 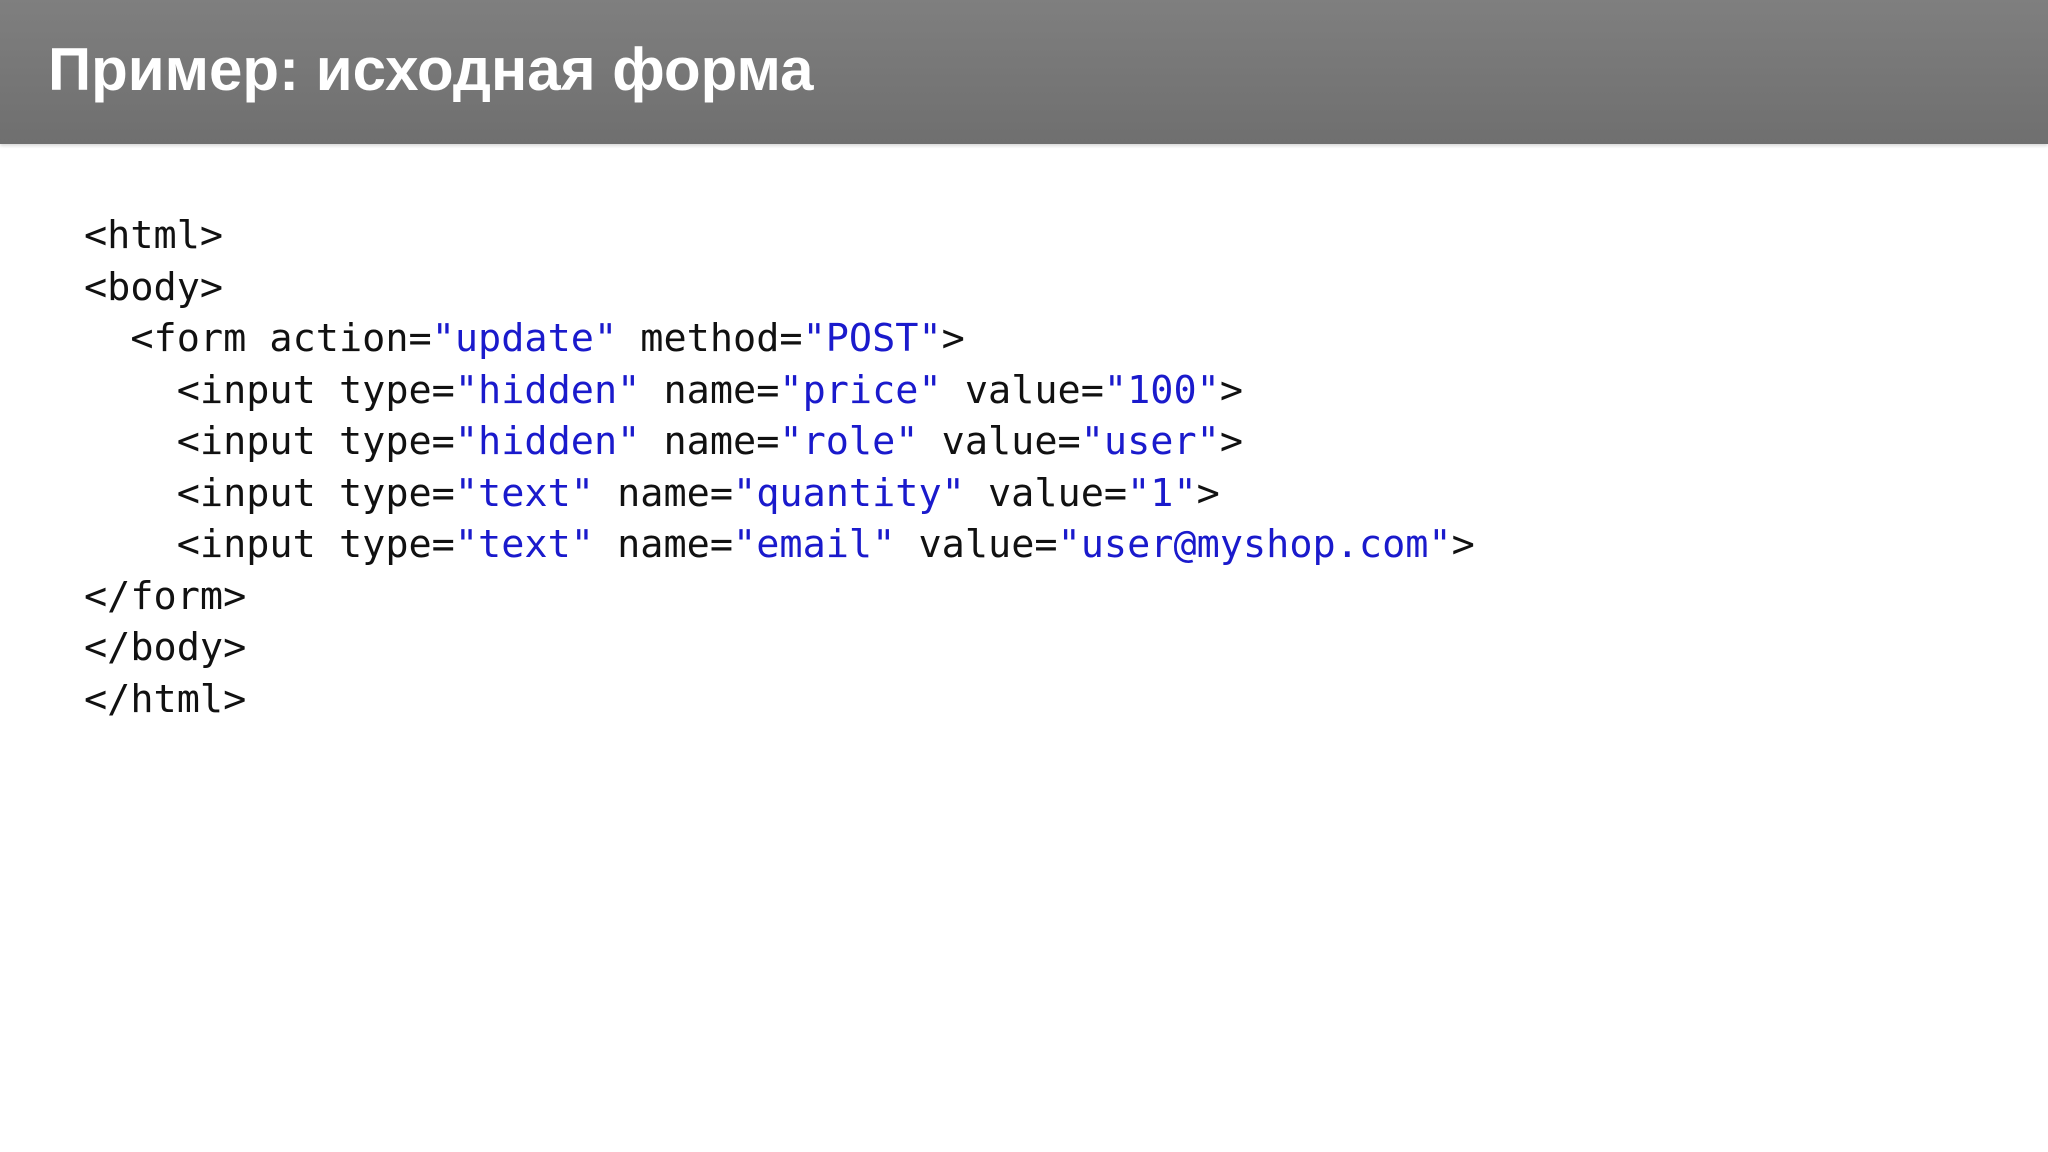 What do you see at coordinates (165, 699) in the screenshot?
I see `code-token: </html>` at bounding box center [165, 699].